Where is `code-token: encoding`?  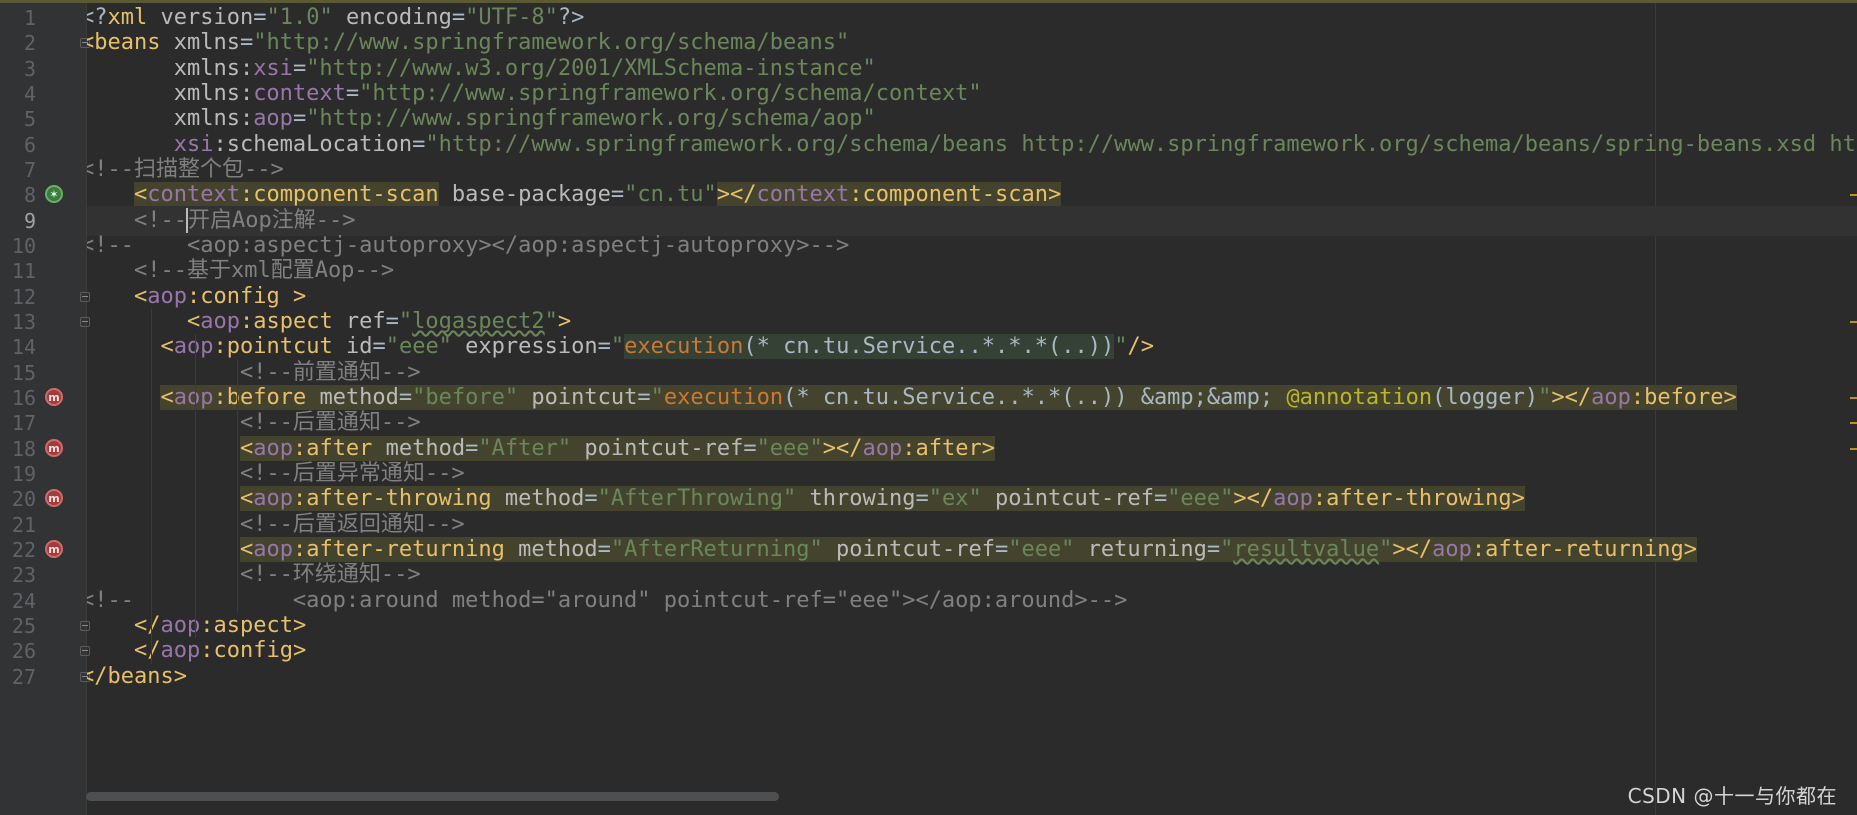 code-token: encoding is located at coordinates (392, 17).